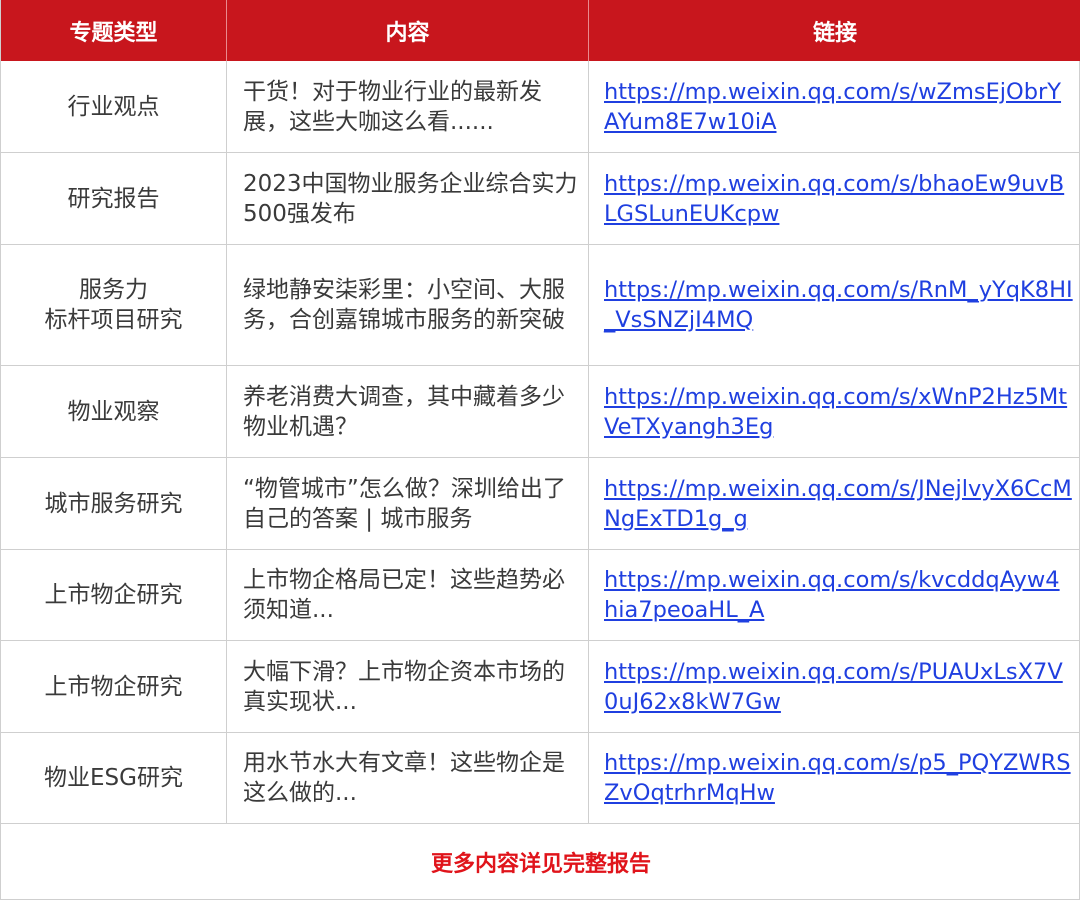 The height and width of the screenshot is (900, 1080). I want to click on topic-type-cell: 研究报告, so click(114, 198).